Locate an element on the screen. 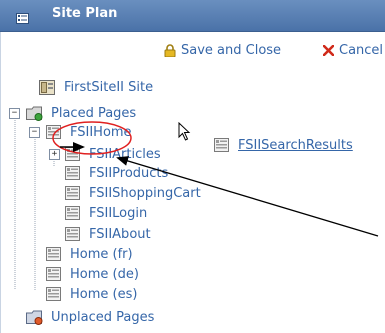 The image size is (385, 333). fsiiarticles-label: FSIIArticles is located at coordinates (125, 154).